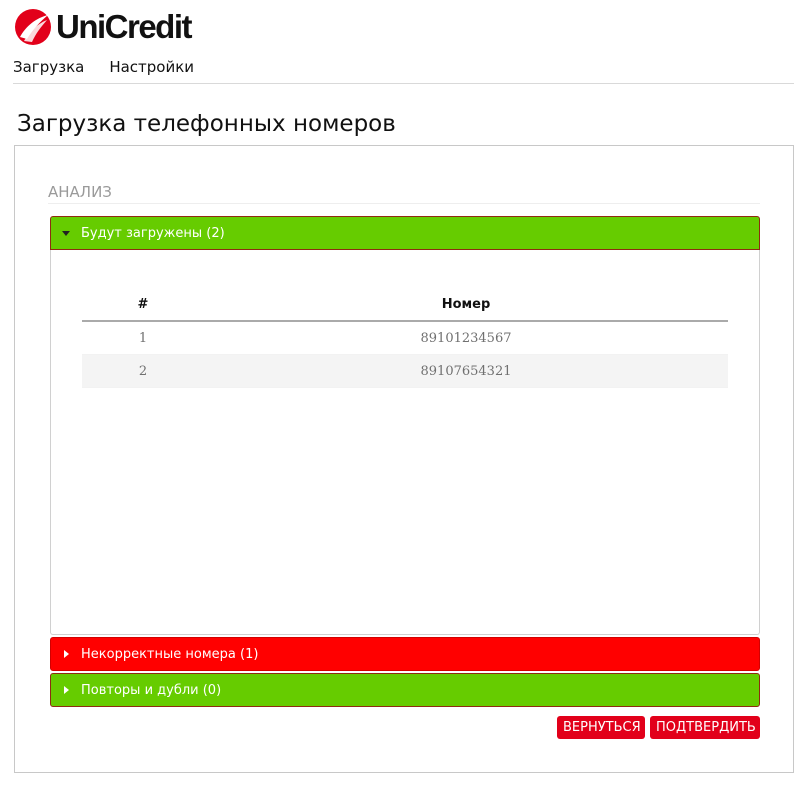 The width and height of the screenshot is (811, 790). What do you see at coordinates (405, 233) in the screenshot?
I see `accordion-to-be-uploaded: Будут загружены (2)` at bounding box center [405, 233].